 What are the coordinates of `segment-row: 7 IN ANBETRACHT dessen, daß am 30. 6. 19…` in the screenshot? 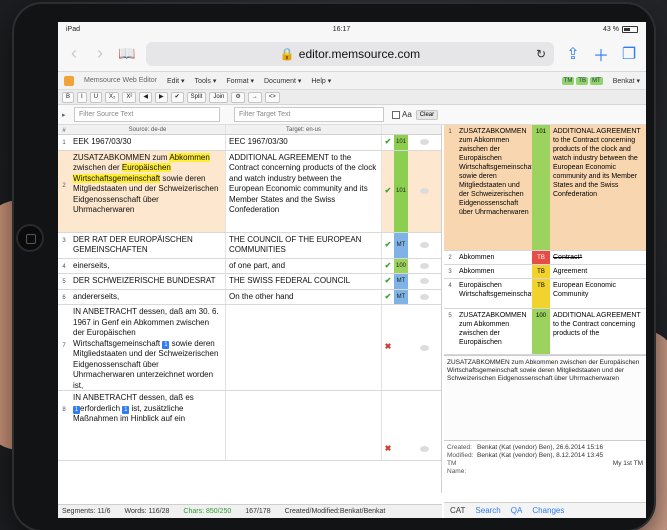 It's located at (249, 348).